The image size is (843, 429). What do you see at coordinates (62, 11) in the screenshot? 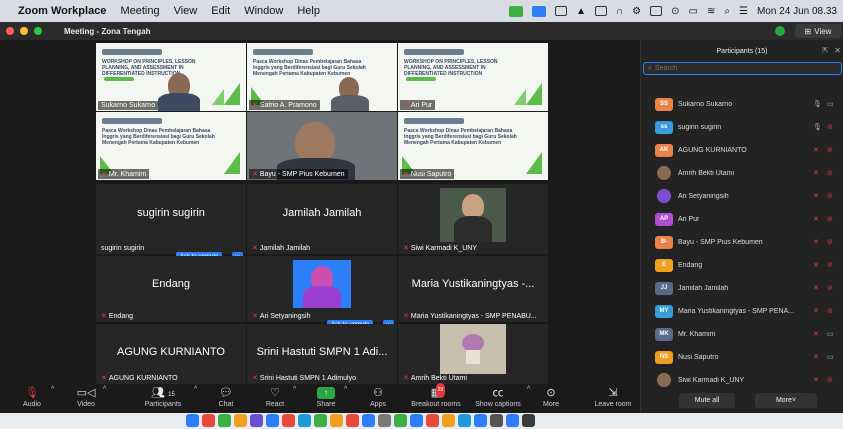
I see `menu-app-name: Zoom Workplace` at bounding box center [62, 11].